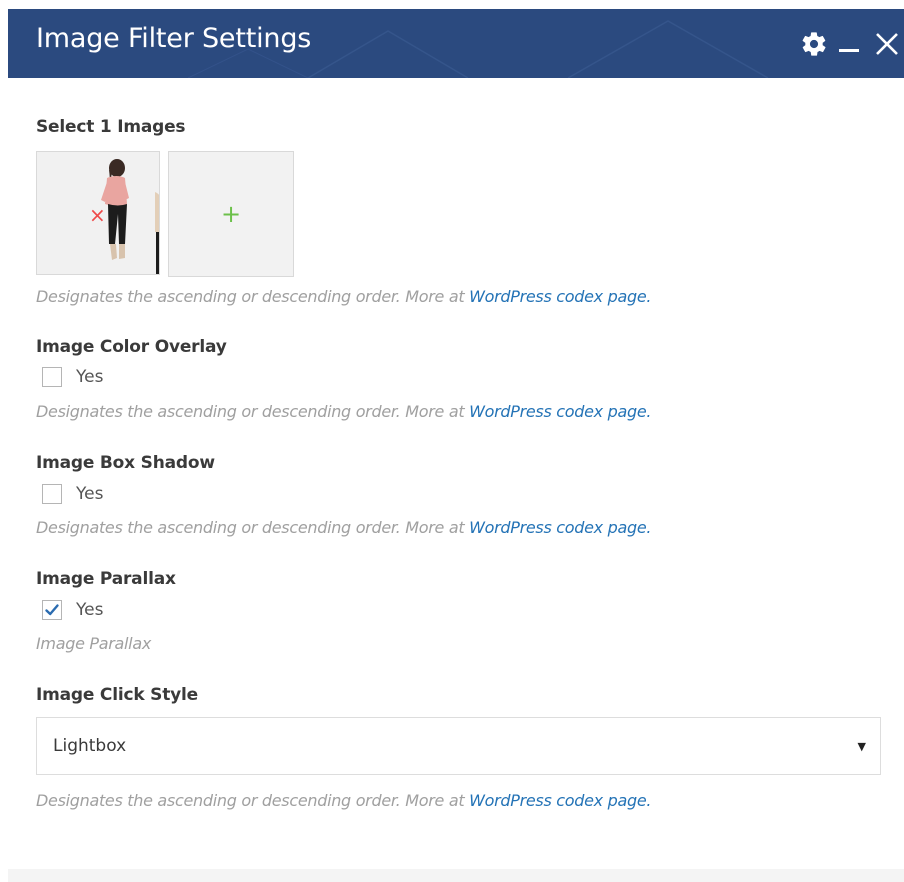 The height and width of the screenshot is (882, 904). Describe the element at coordinates (560, 411) in the screenshot. I see `color-overlay-codex-link: WordPress codex page.` at that location.